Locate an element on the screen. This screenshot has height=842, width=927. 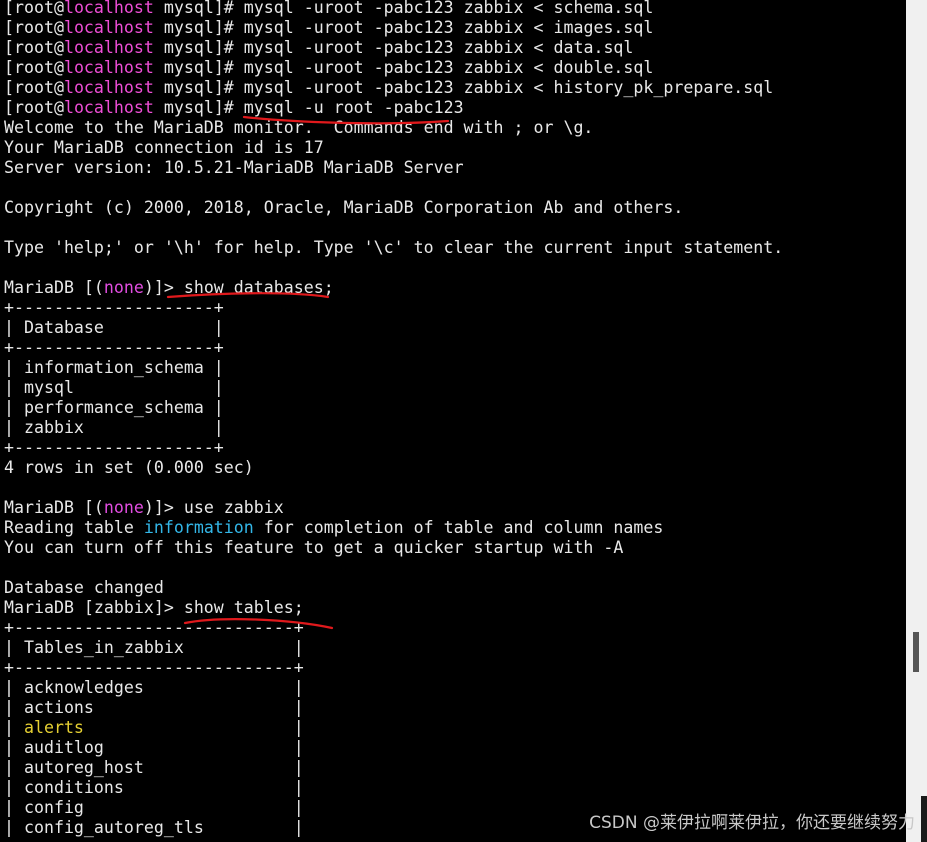
line-text: )]> use zabbix is located at coordinates (213, 507).